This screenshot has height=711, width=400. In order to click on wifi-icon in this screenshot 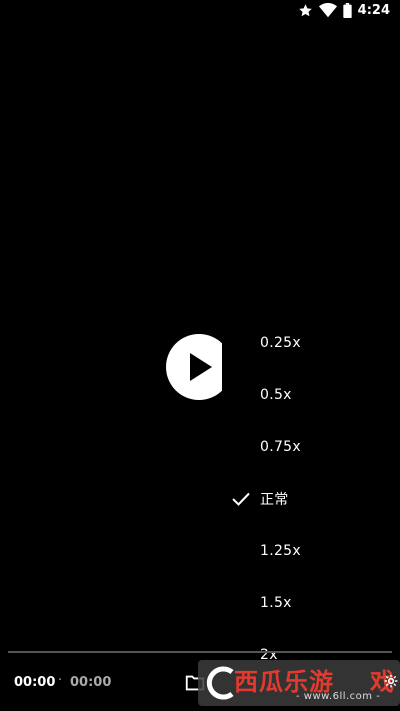, I will do `click(327, 10)`.